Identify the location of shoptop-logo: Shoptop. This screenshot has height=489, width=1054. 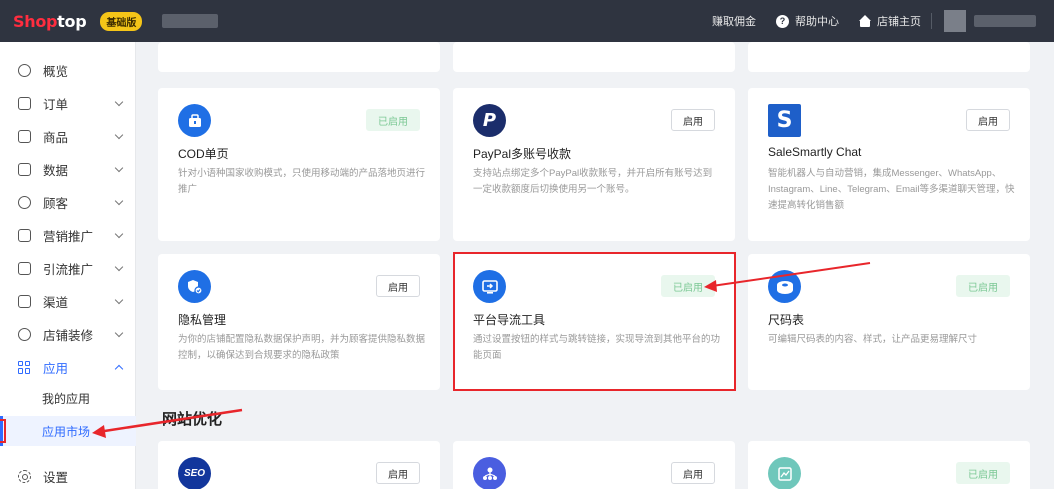
(50, 21).